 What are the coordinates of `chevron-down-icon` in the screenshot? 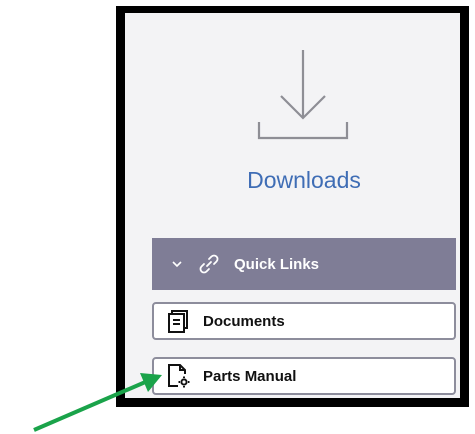 It's located at (177, 264).